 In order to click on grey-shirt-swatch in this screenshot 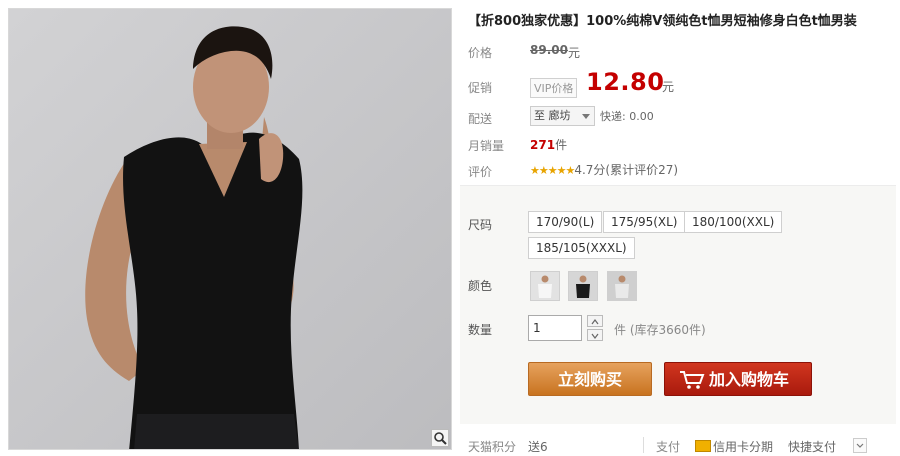, I will do `click(622, 286)`.